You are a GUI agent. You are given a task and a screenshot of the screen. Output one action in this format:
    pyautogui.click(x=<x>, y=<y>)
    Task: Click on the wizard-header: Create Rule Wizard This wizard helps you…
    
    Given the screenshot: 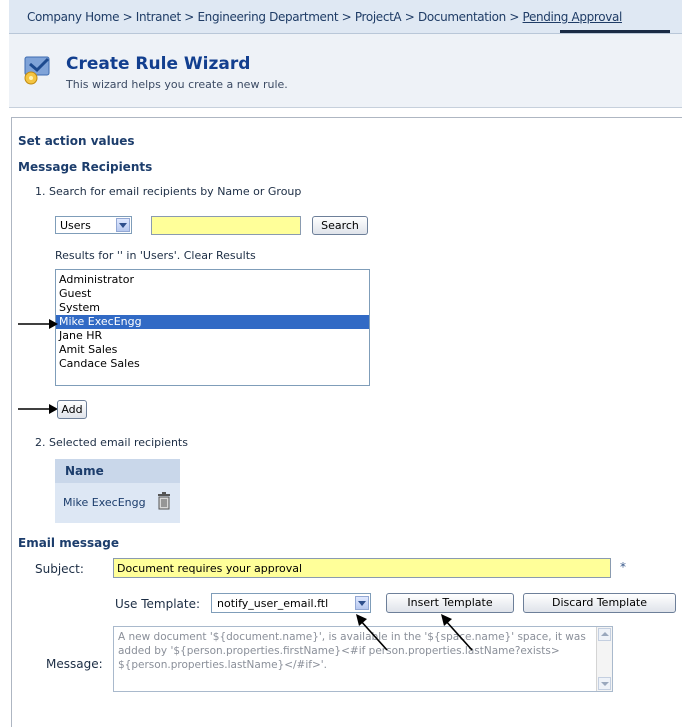 What is the action you would take?
    pyautogui.click(x=345, y=71)
    